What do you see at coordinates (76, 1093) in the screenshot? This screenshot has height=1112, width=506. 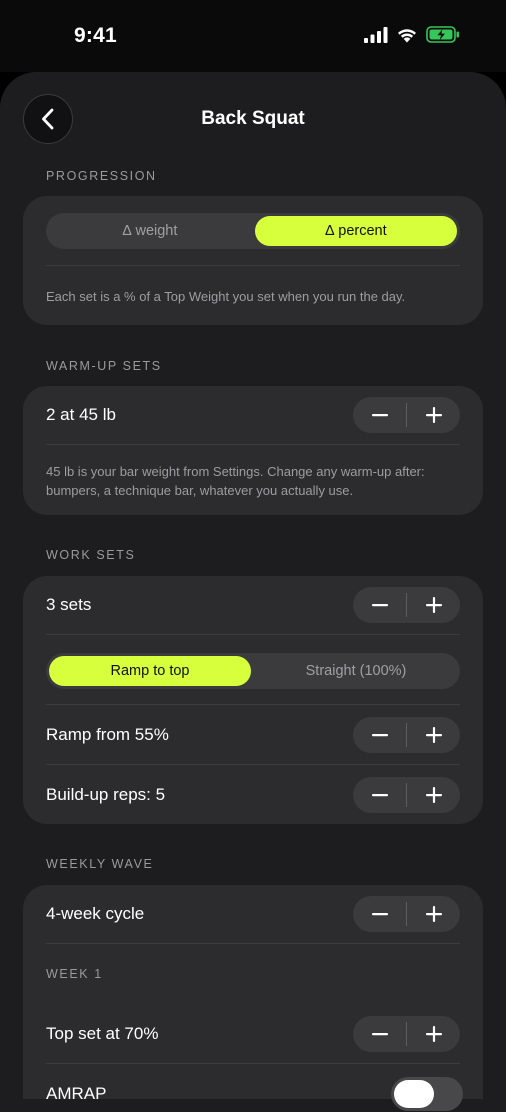 I see `amrap-label: AMRAP` at bounding box center [76, 1093].